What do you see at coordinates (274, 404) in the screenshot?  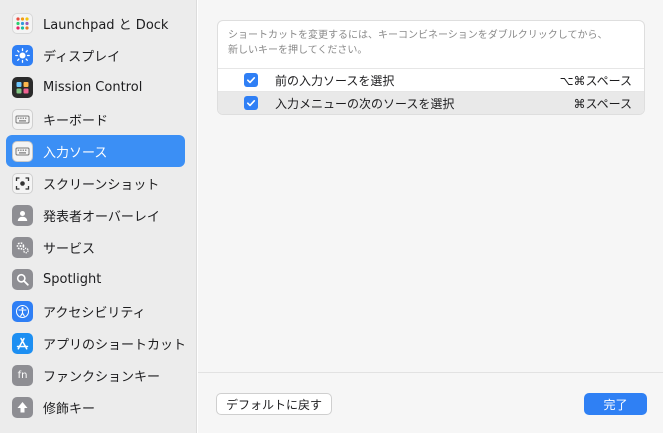 I see `restore-defaults-button: デフォルトに戻す` at bounding box center [274, 404].